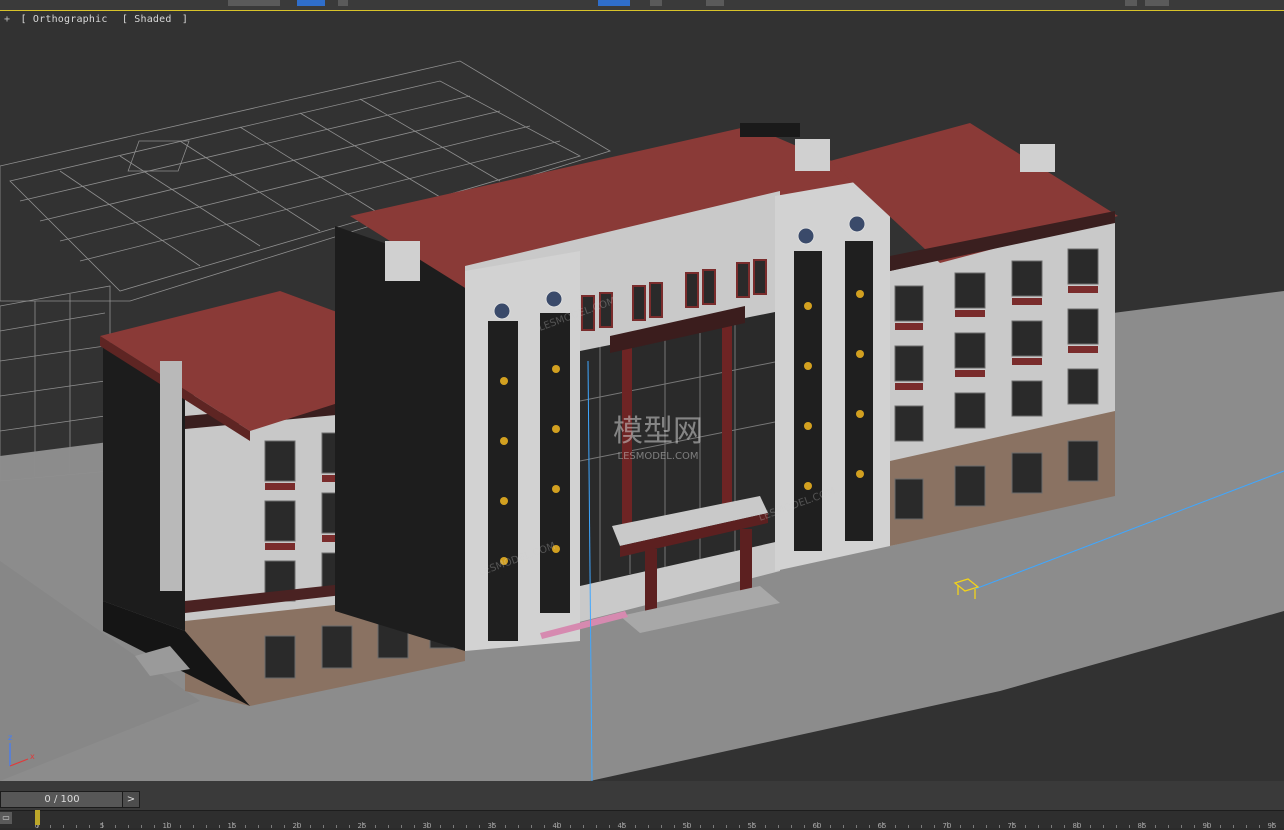 The height and width of the screenshot is (830, 1284). What do you see at coordinates (492, 826) in the screenshot?
I see `timeline-tick-label: 35` at bounding box center [492, 826].